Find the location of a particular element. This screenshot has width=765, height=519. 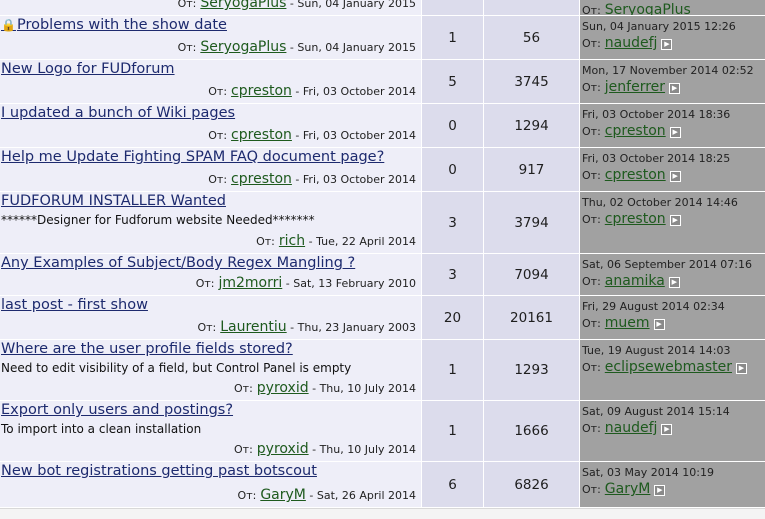

topic-title-link: 🔒Problems with the show date is located at coordinates (114, 25).